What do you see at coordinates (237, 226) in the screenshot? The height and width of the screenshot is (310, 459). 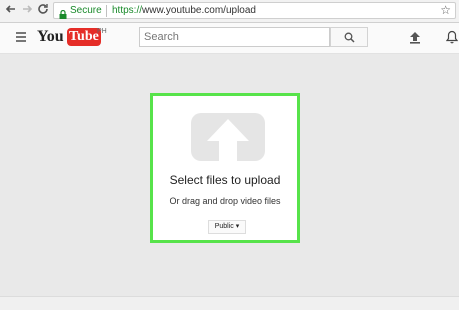 I see `chevron-down-icon: ▾` at bounding box center [237, 226].